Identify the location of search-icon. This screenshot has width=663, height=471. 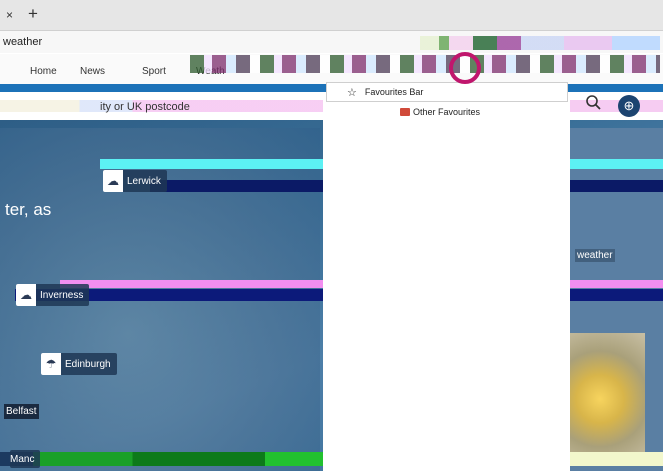
(593, 102).